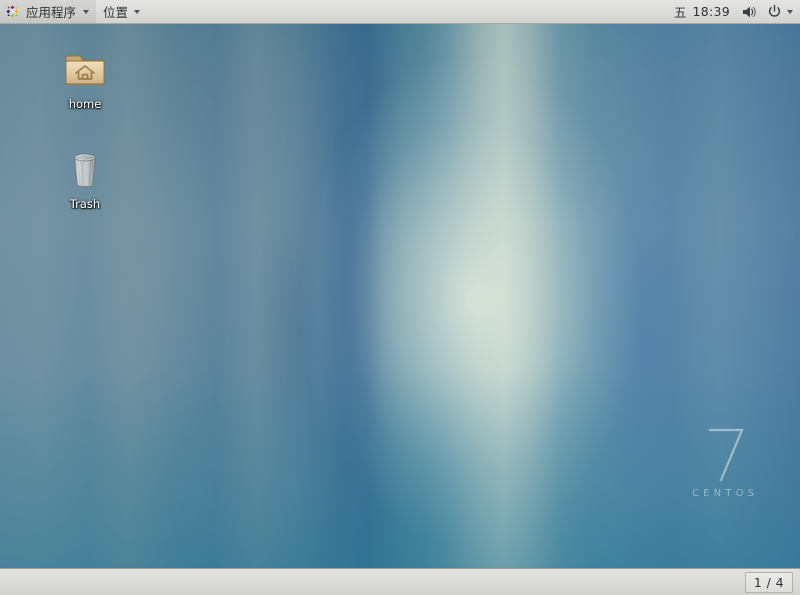 The height and width of the screenshot is (595, 800). What do you see at coordinates (680, 12) in the screenshot?
I see `clock-day-label: 五` at bounding box center [680, 12].